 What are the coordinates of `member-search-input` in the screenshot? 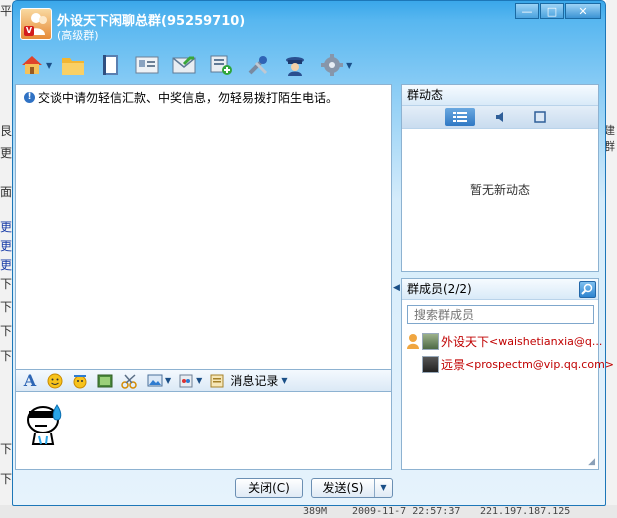 It's located at (500, 314).